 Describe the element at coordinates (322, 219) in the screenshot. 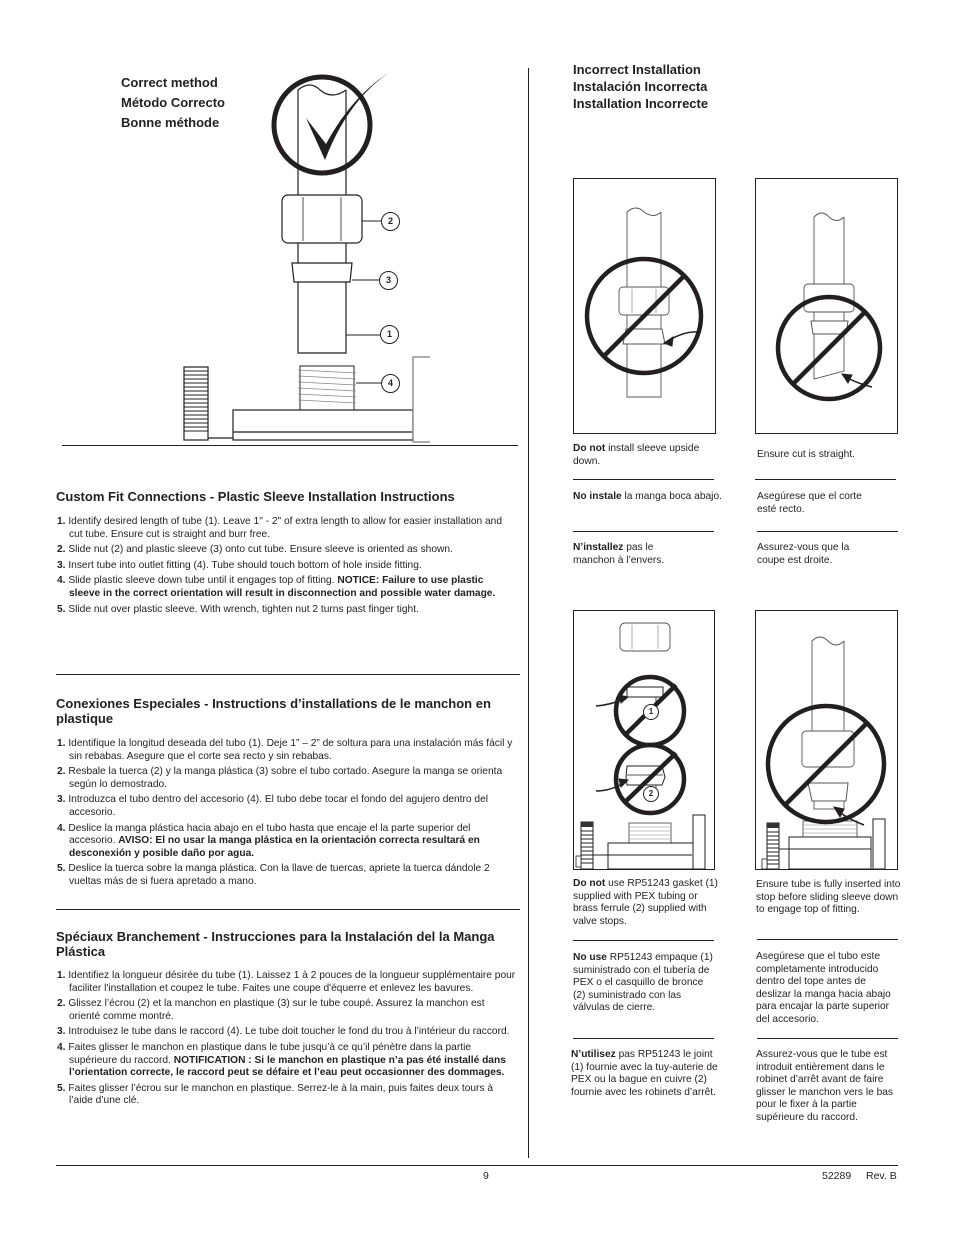

I see `nut-illustration` at that location.